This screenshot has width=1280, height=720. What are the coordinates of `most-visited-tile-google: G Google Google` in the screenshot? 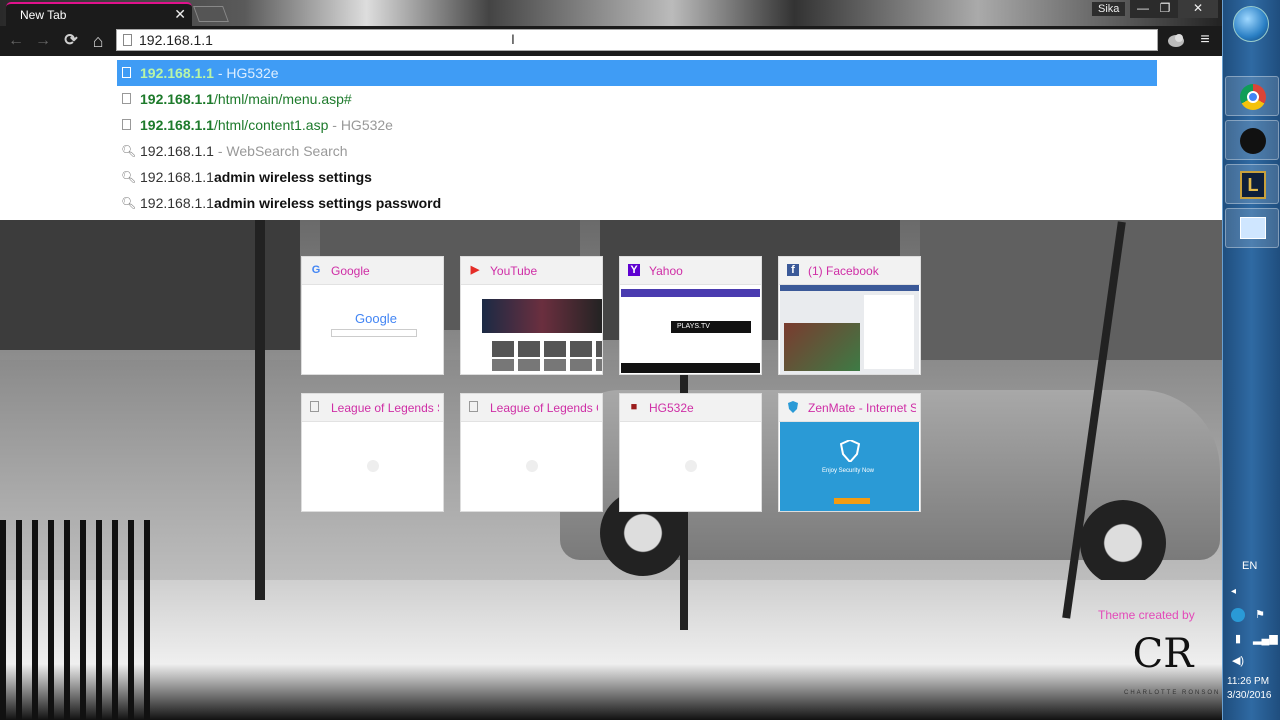 It's located at (372, 315).